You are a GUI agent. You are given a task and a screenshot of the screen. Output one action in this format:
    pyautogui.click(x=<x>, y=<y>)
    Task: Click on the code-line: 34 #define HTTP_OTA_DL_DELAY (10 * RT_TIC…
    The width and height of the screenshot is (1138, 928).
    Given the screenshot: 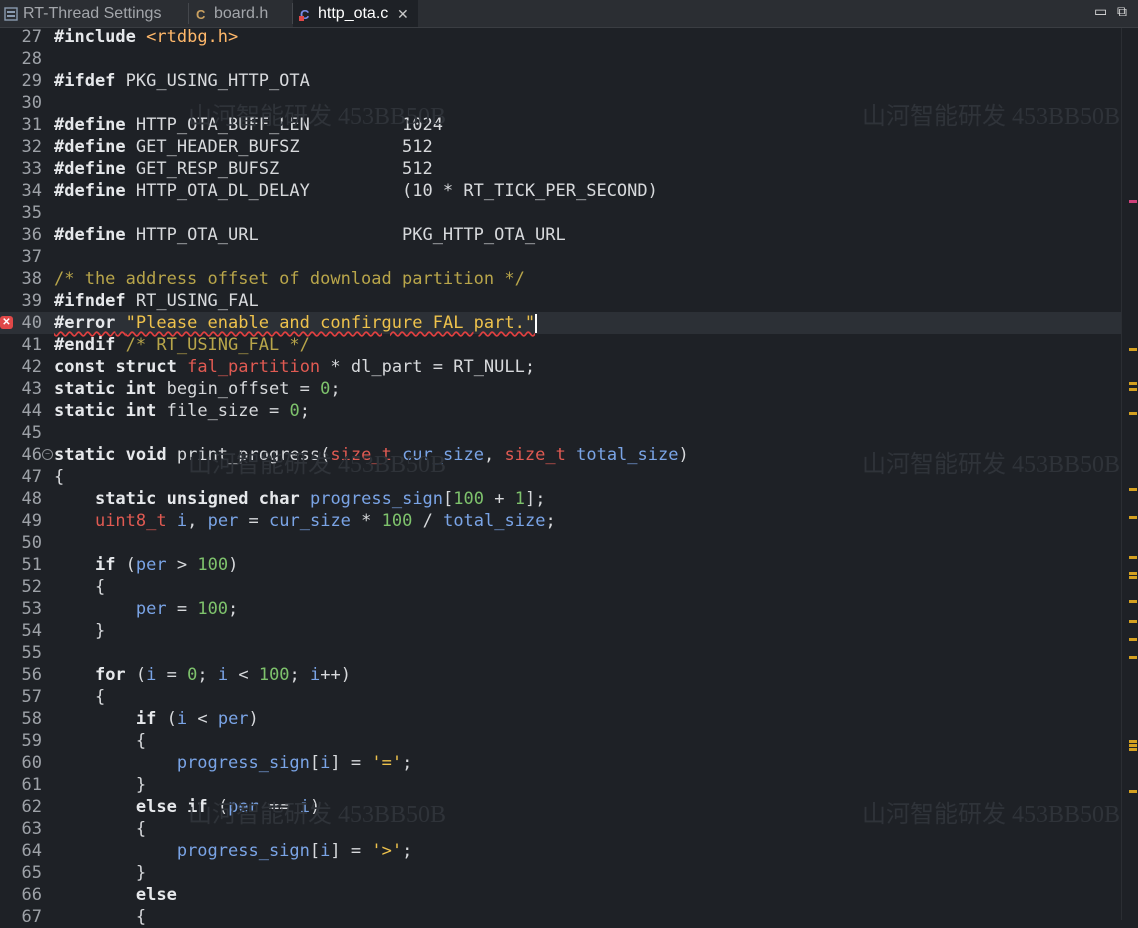 What is the action you would take?
    pyautogui.click(x=561, y=191)
    